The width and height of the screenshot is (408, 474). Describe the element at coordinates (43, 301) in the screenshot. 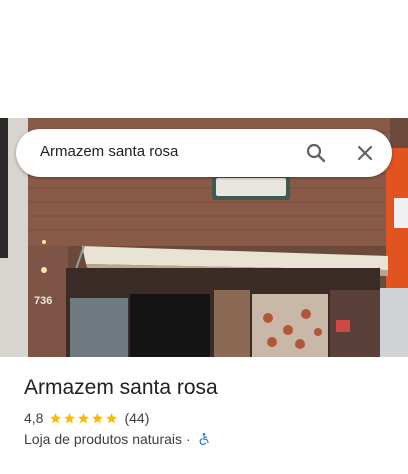

I see `building-number: 736` at that location.